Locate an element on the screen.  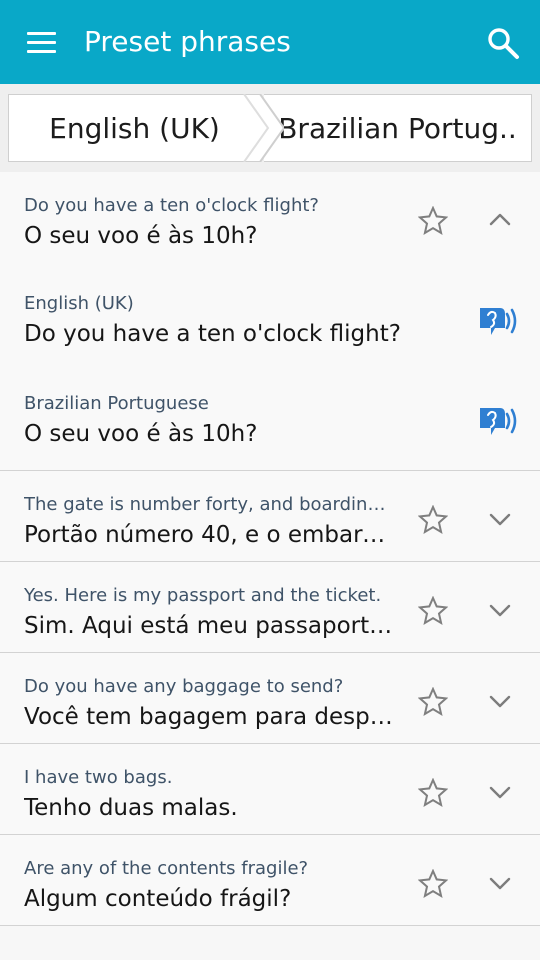
source-language-label: English (UK) is located at coordinates (134, 128).